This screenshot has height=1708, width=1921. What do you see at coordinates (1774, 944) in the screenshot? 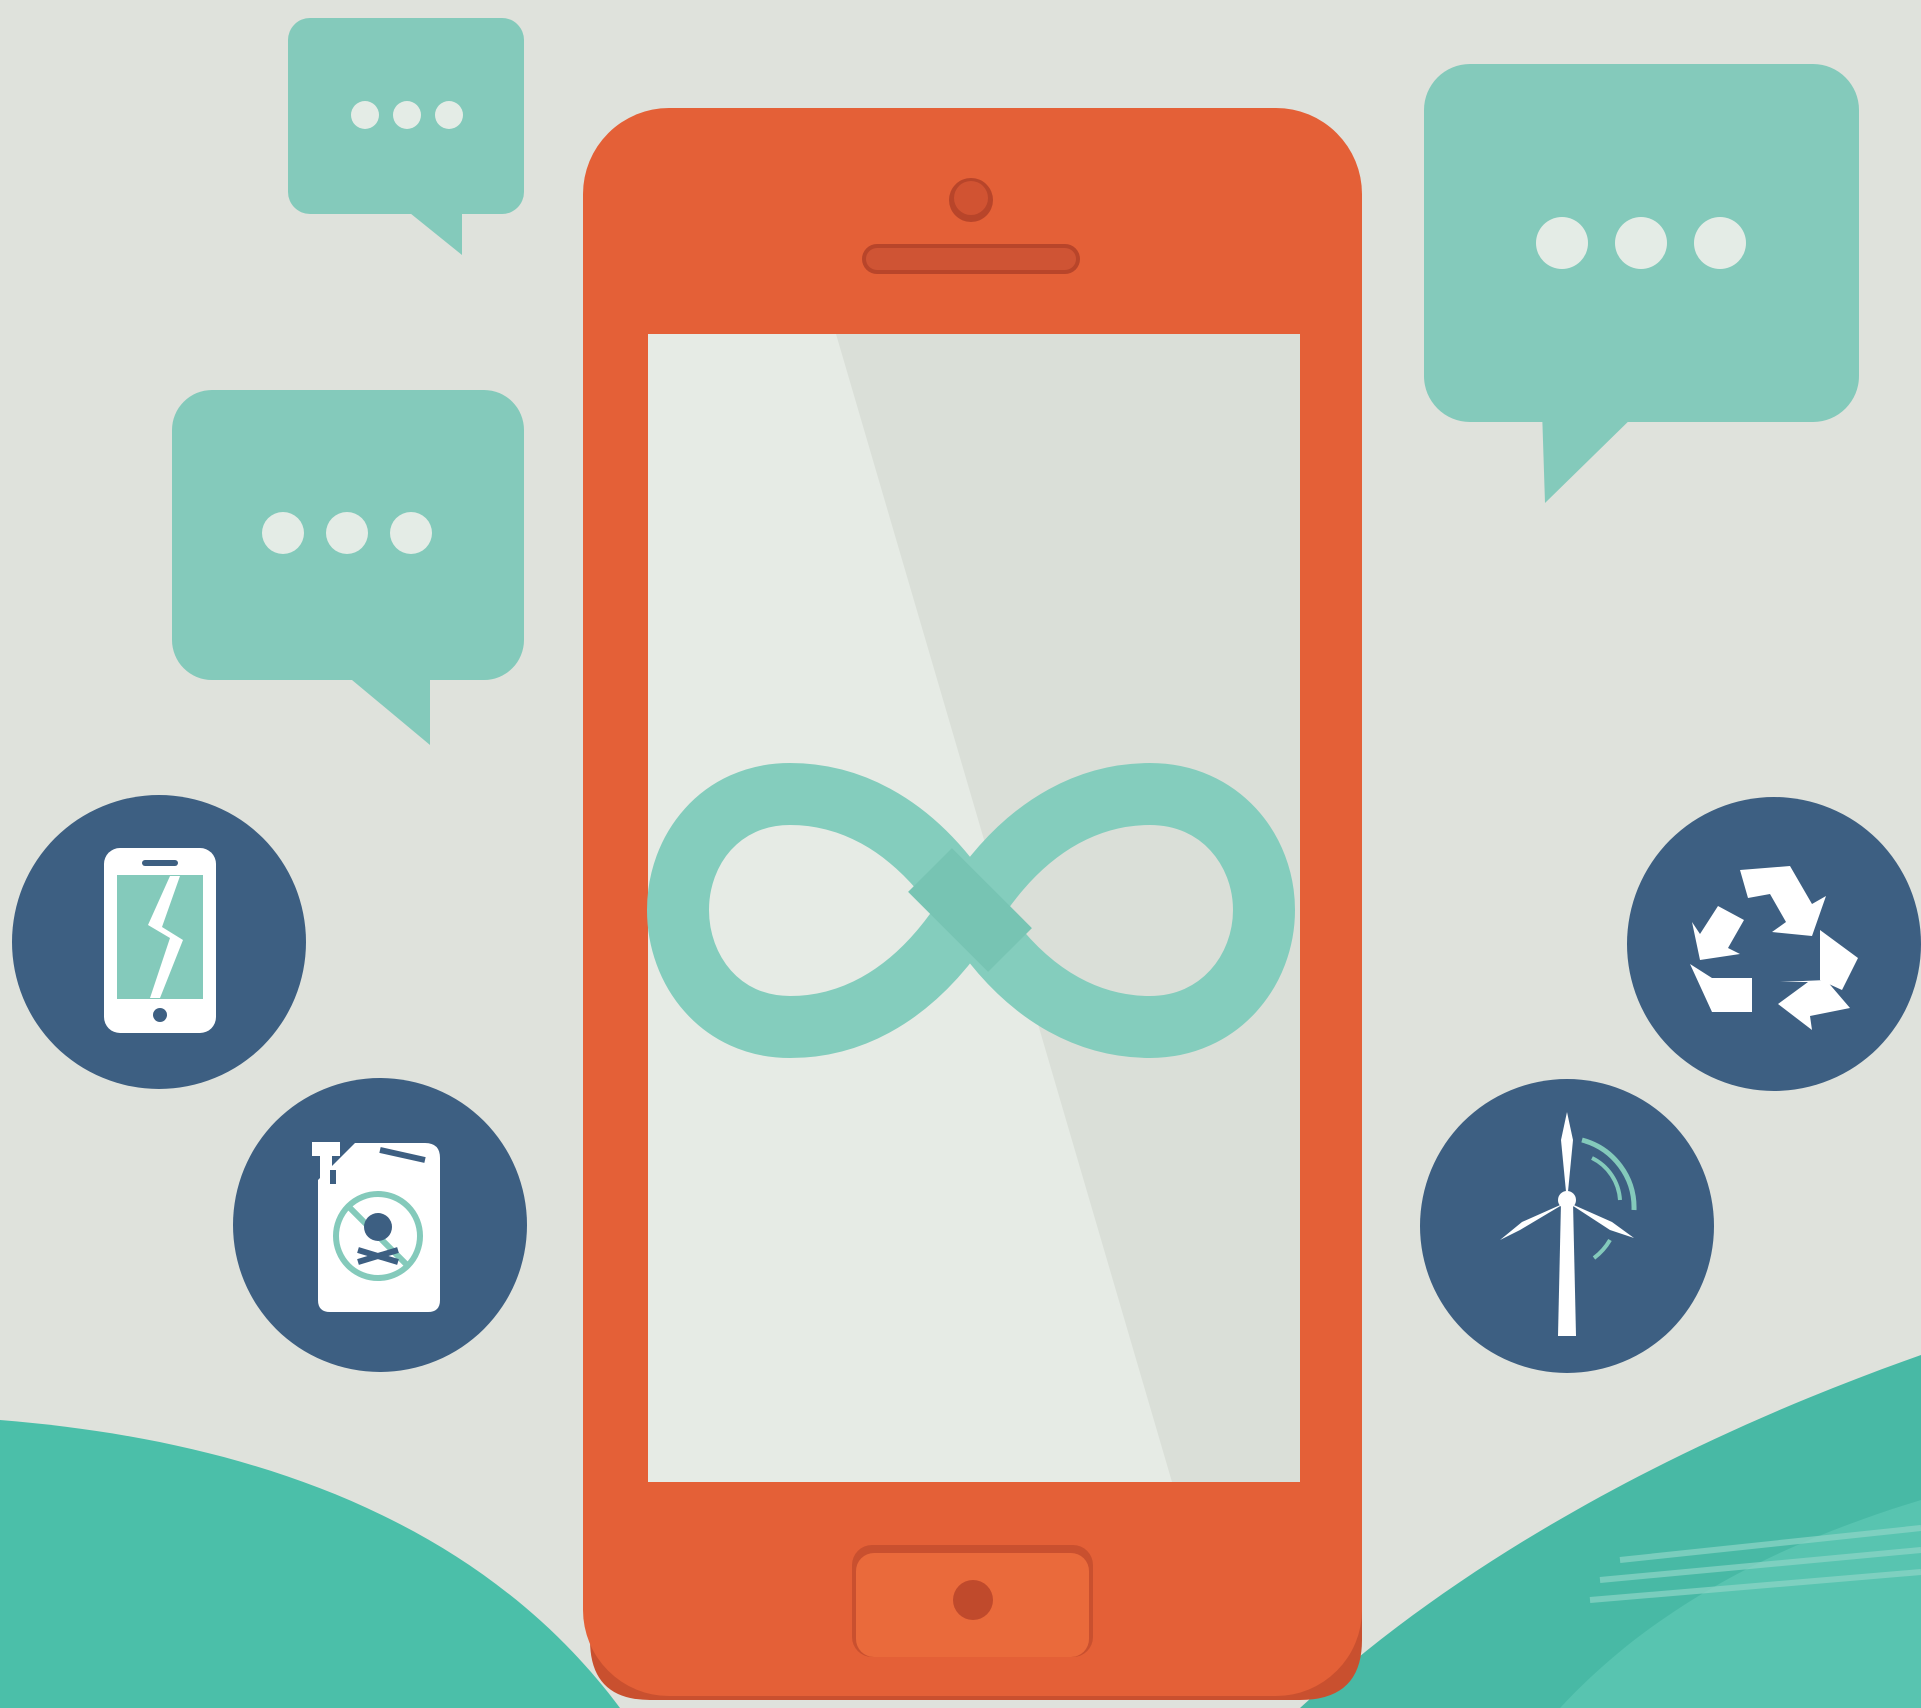
I see `recycle-badge` at bounding box center [1774, 944].